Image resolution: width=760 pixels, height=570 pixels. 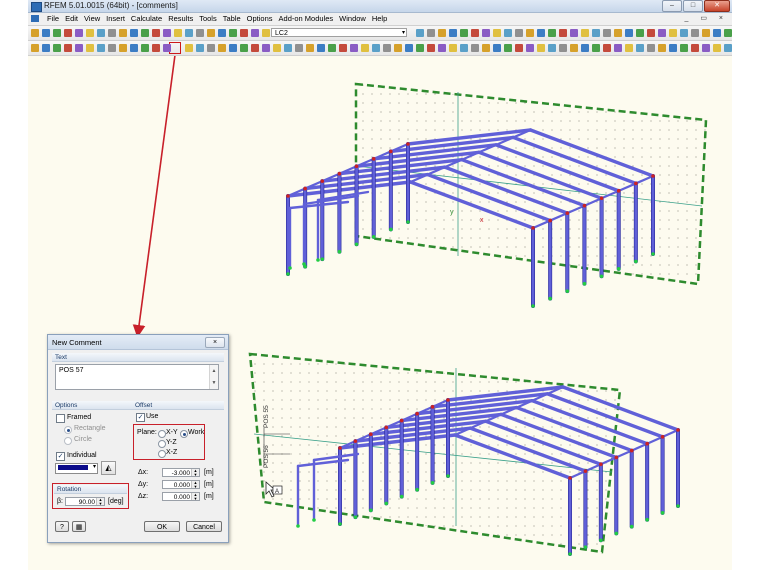 I want to click on menu-help: Help, so click(x=379, y=19).